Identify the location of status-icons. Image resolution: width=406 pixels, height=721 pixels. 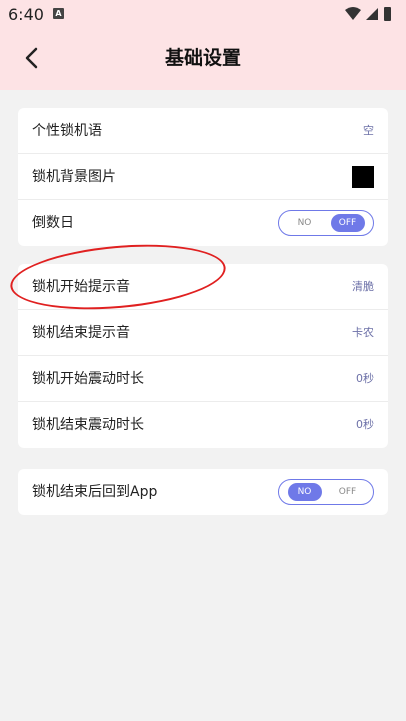
(369, 16).